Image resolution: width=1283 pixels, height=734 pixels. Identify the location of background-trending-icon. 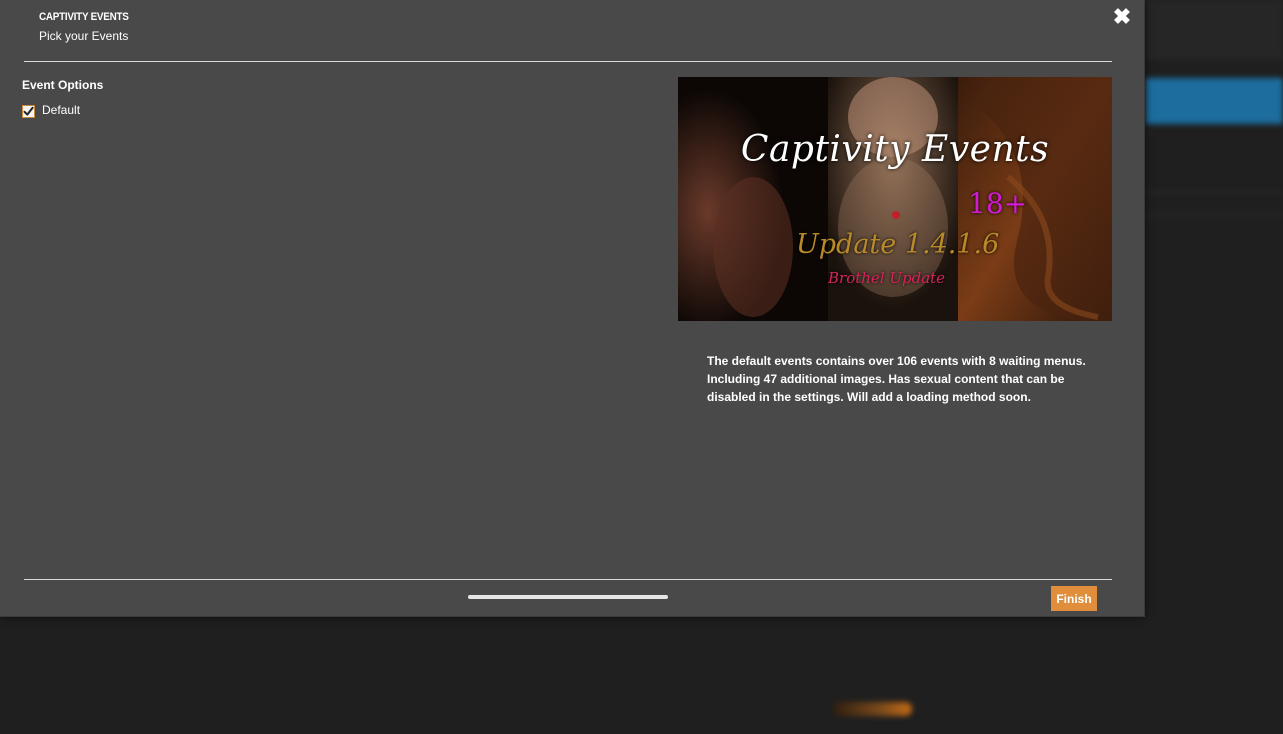
(872, 709).